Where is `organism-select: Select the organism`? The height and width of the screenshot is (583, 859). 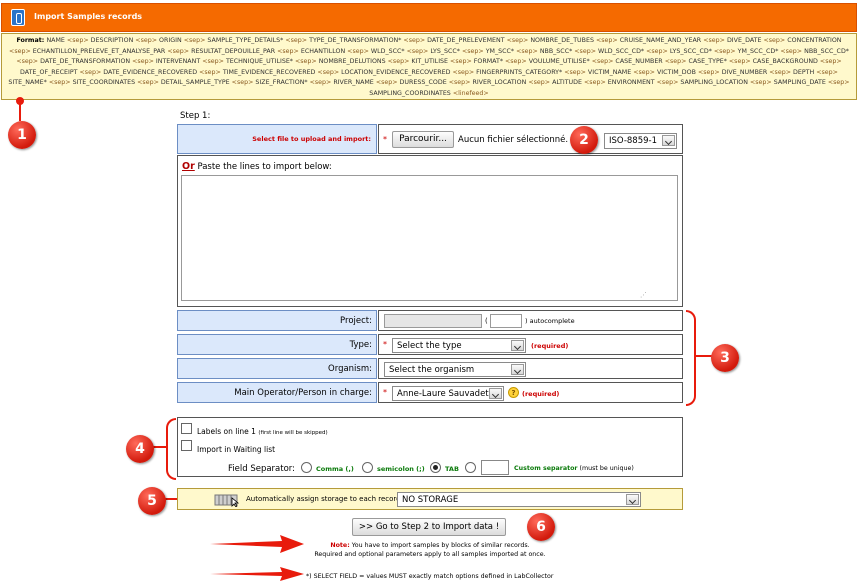 organism-select: Select the organism is located at coordinates (455, 369).